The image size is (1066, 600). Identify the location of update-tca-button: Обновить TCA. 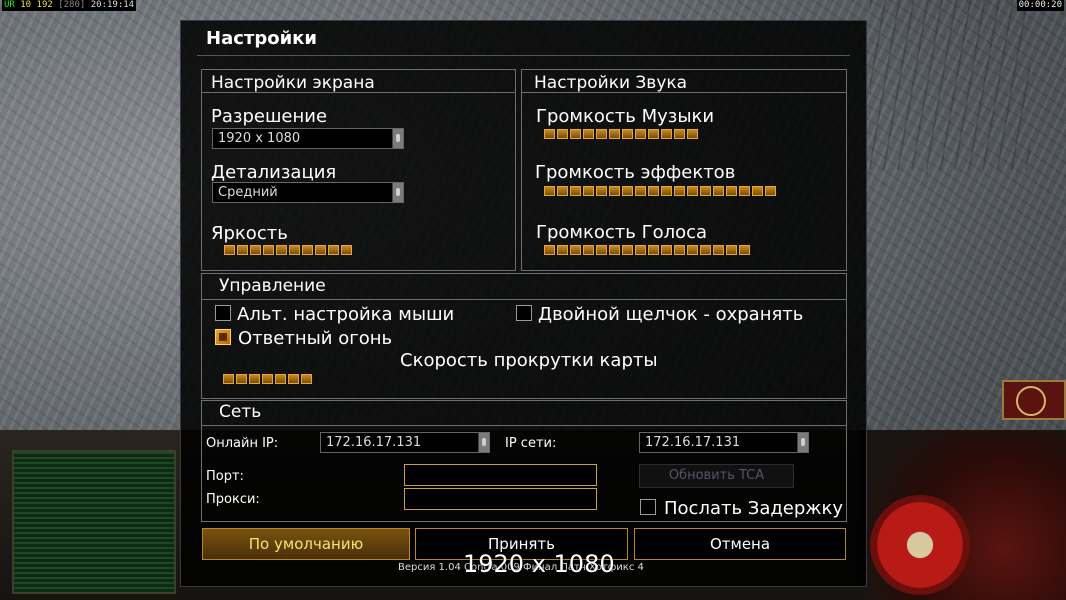
(716, 476).